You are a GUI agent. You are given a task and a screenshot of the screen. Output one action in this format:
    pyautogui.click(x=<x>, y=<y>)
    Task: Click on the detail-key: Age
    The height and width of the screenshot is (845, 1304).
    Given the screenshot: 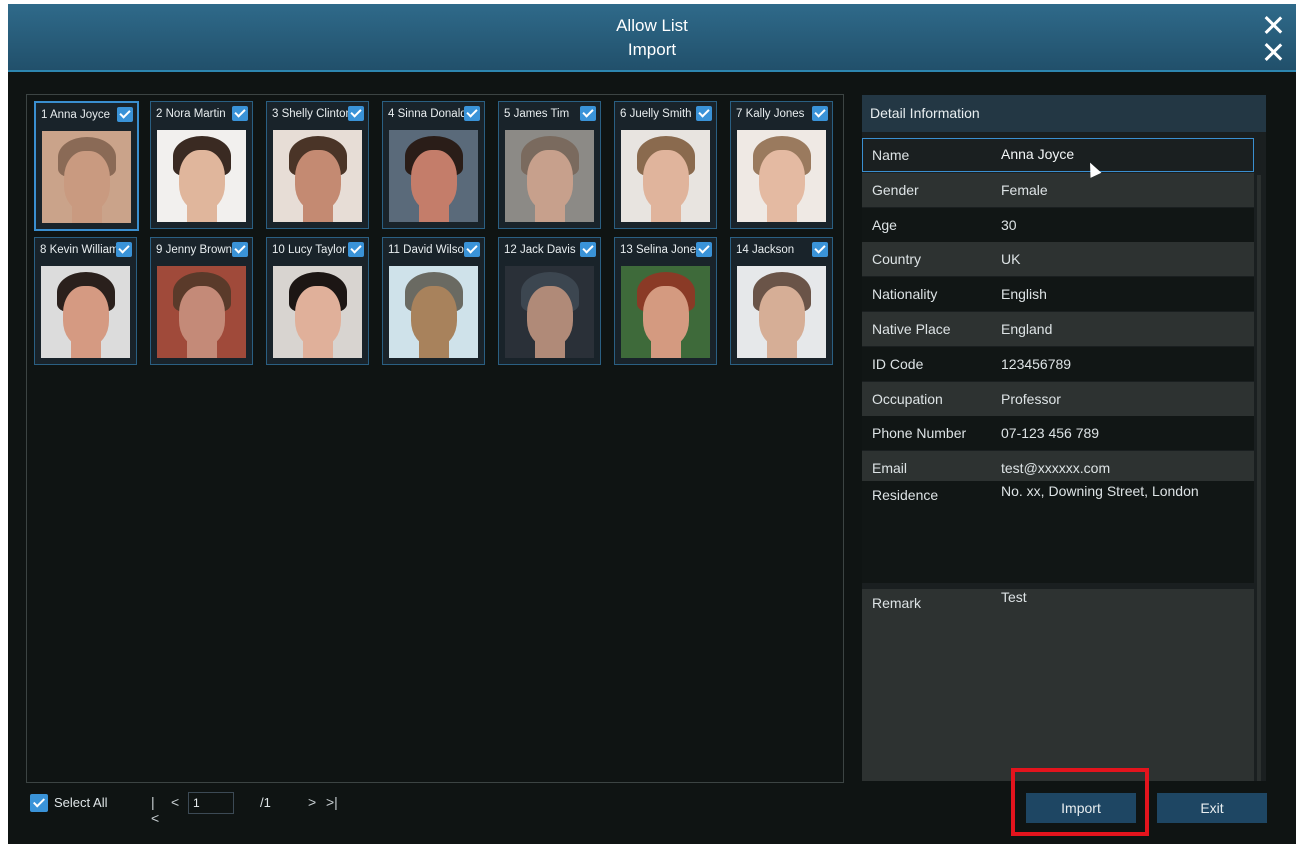 What is the action you would take?
    pyautogui.click(x=884, y=224)
    